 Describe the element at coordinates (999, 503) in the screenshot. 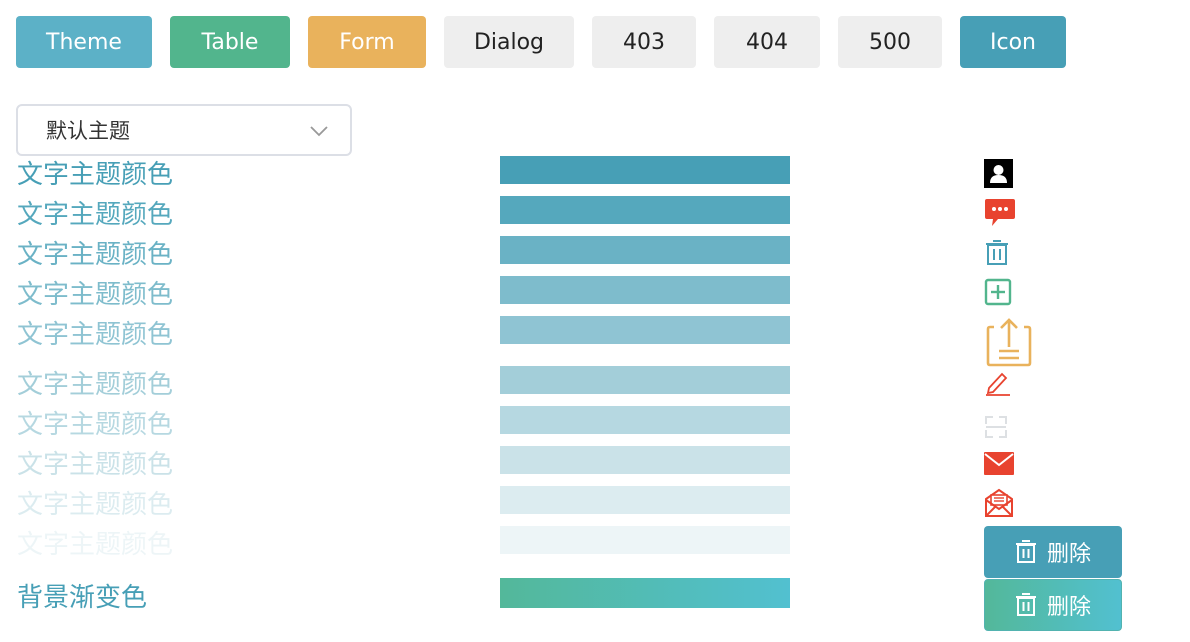

I see `mail-open-icon` at that location.